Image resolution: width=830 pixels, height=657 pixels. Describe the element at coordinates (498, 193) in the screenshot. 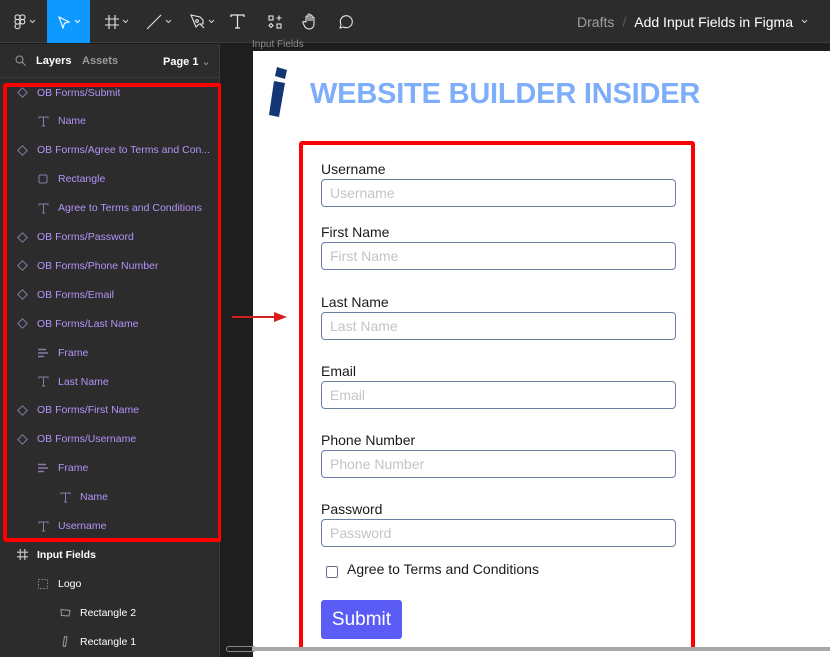

I see `text-input: Username` at that location.